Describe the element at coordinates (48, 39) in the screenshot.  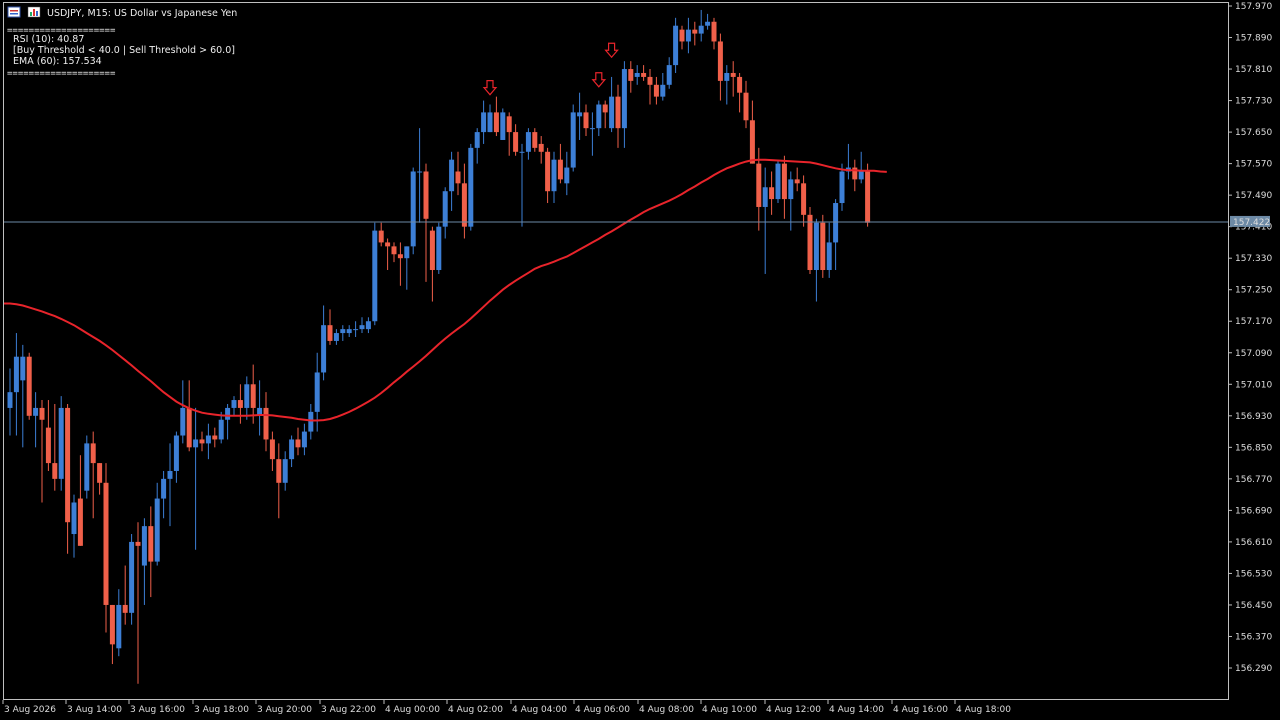
I see `rsi-readout: RSI (10): 40.87` at that location.